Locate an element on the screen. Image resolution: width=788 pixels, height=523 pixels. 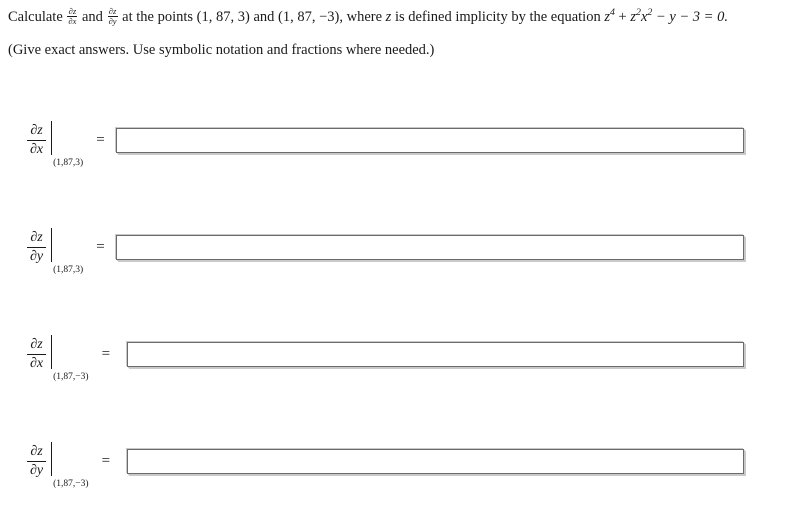
equation-term2-exponent2: 2 is located at coordinates (650, 12).